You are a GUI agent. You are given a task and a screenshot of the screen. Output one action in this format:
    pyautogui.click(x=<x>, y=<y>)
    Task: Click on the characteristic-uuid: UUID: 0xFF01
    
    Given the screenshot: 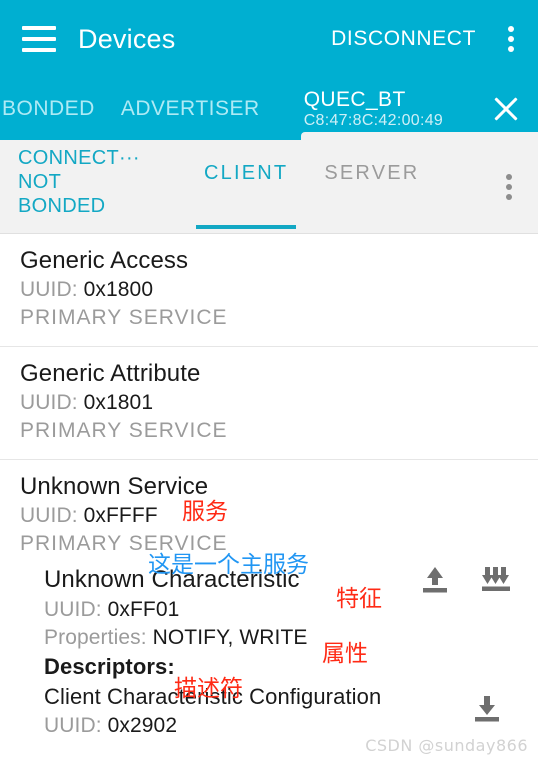 What is the action you would take?
    pyautogui.click(x=283, y=610)
    